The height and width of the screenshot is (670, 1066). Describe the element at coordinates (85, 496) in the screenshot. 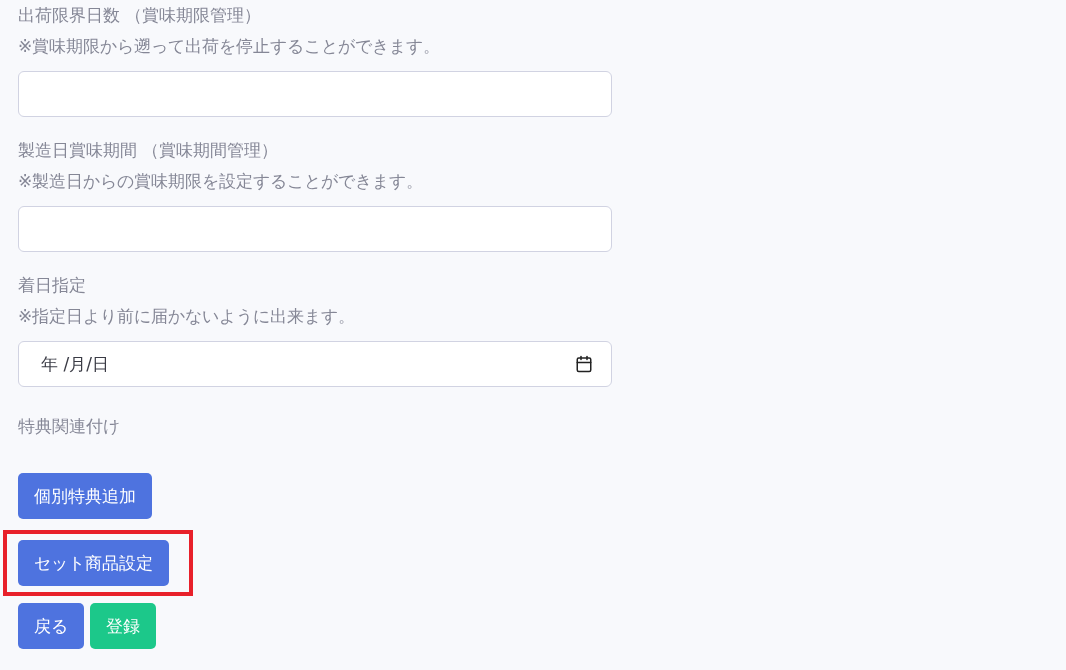

I see `action-button: 個別特典追加` at that location.